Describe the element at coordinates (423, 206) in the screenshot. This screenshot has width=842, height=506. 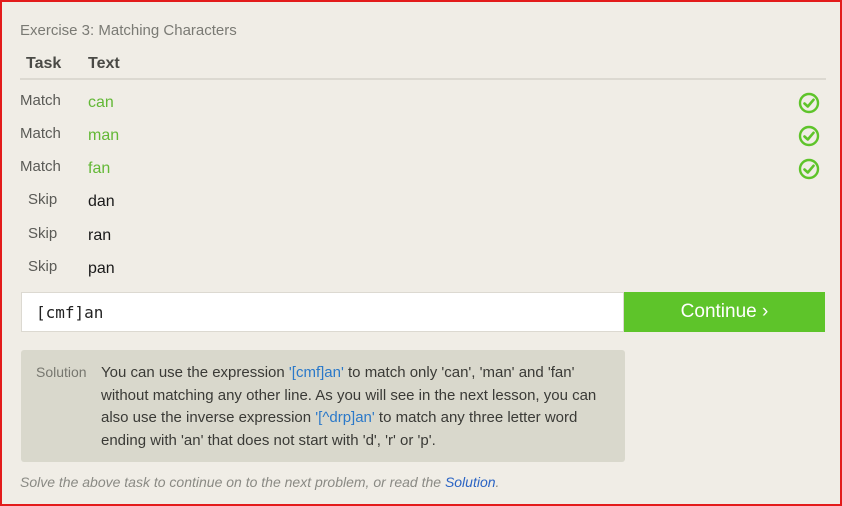
I see `table-row: Skip dan` at that location.